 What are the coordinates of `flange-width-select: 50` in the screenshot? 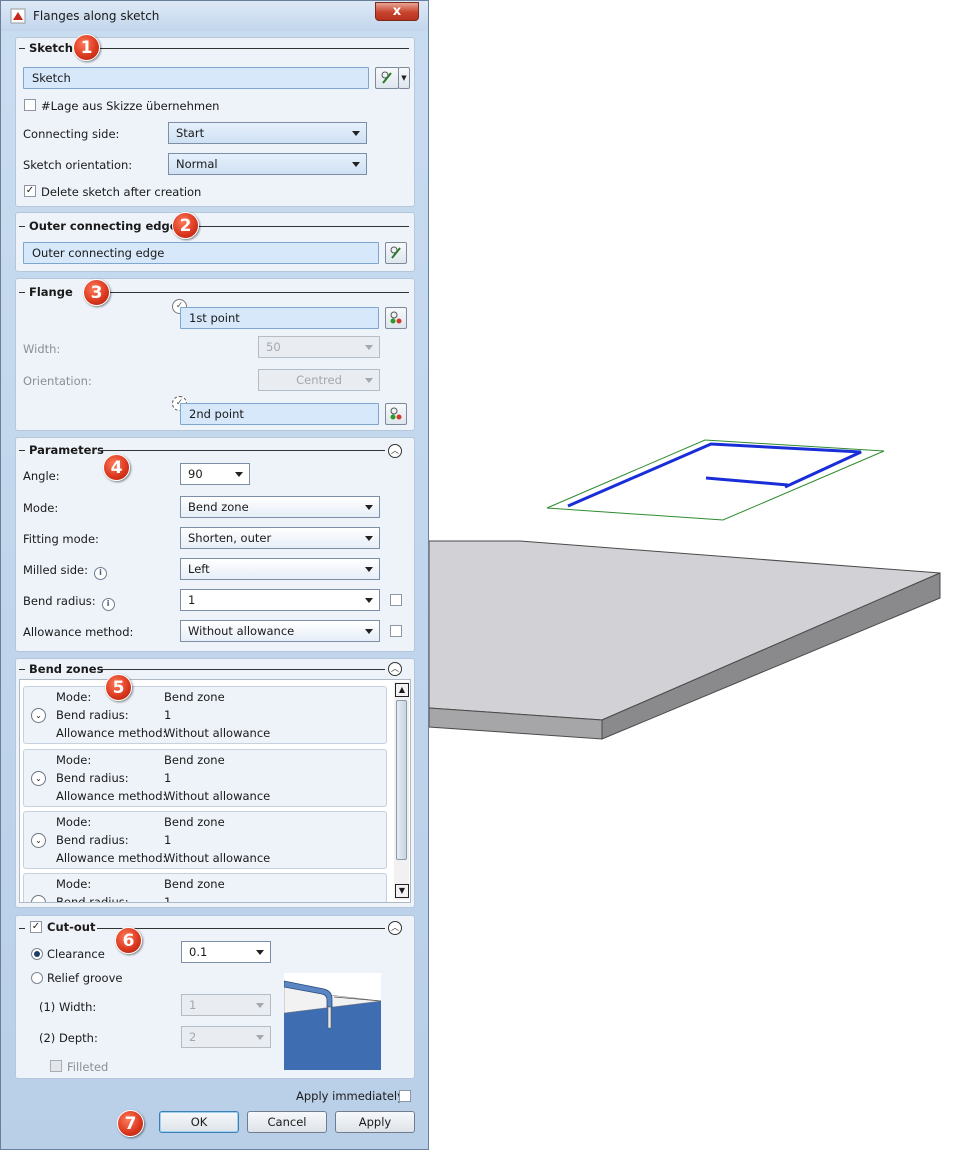 It's located at (319, 347).